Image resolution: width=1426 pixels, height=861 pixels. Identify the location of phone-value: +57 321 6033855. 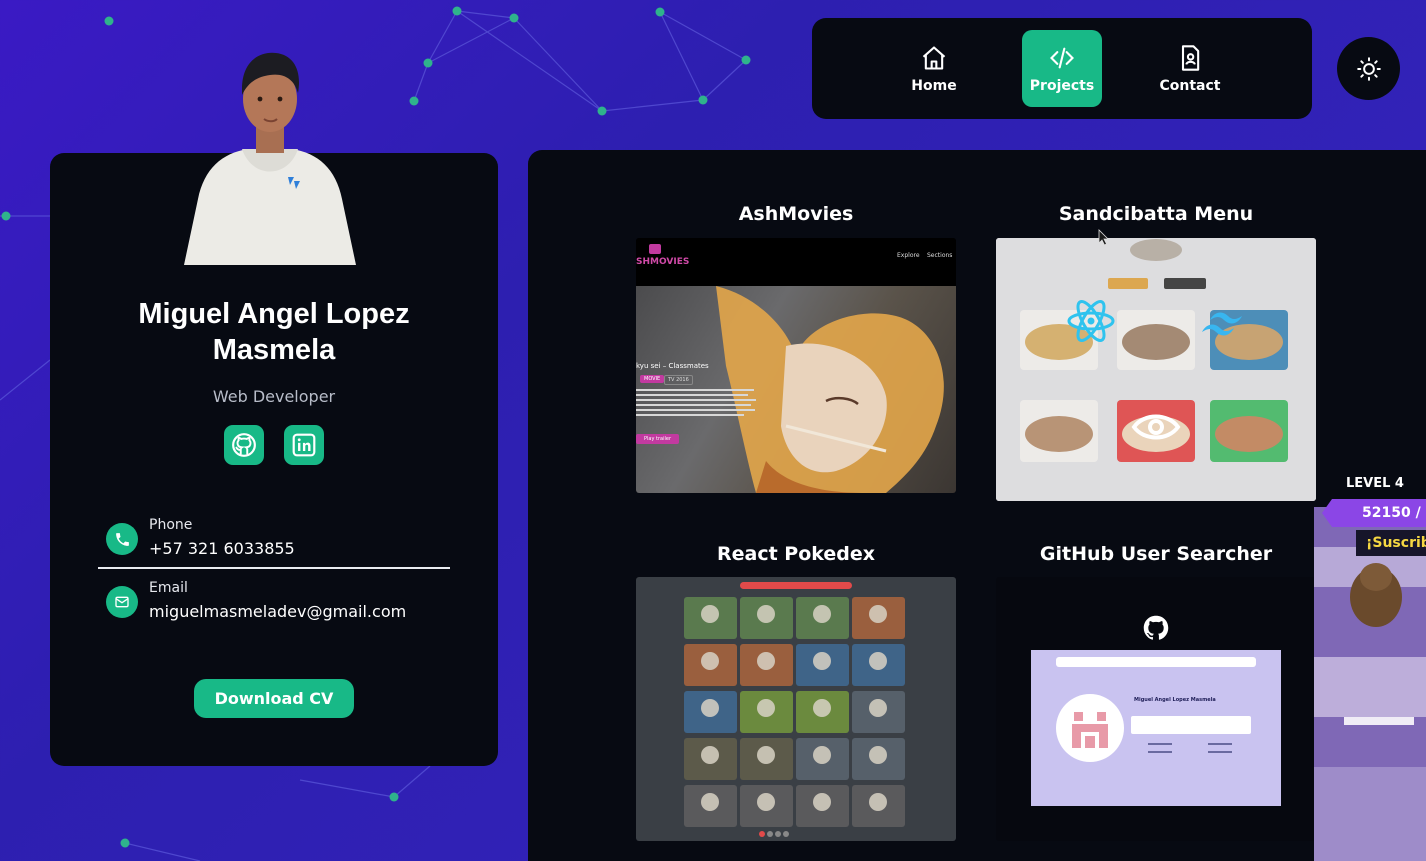
(222, 548).